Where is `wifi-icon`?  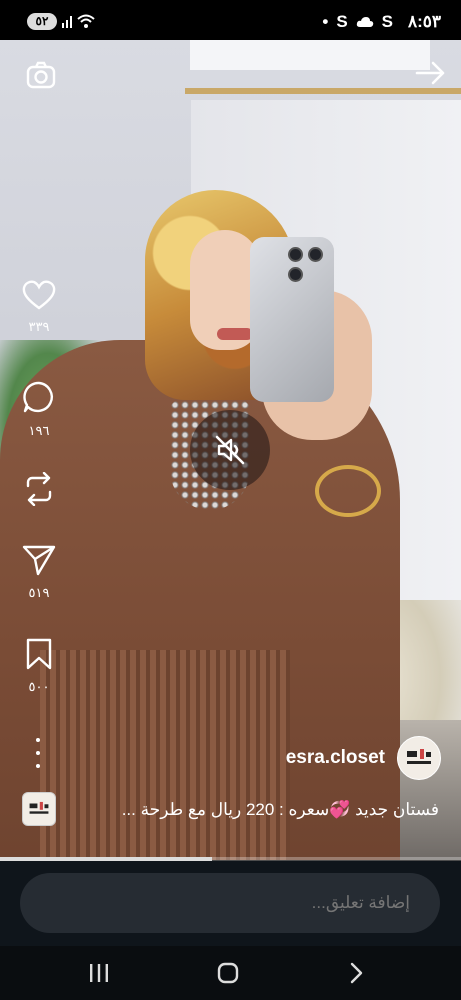 wifi-icon is located at coordinates (86, 21).